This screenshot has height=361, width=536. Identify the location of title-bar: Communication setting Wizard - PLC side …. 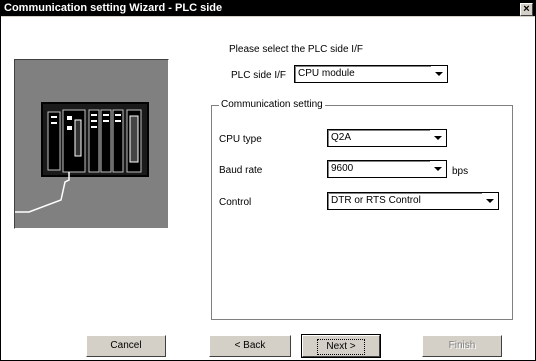
(268, 8).